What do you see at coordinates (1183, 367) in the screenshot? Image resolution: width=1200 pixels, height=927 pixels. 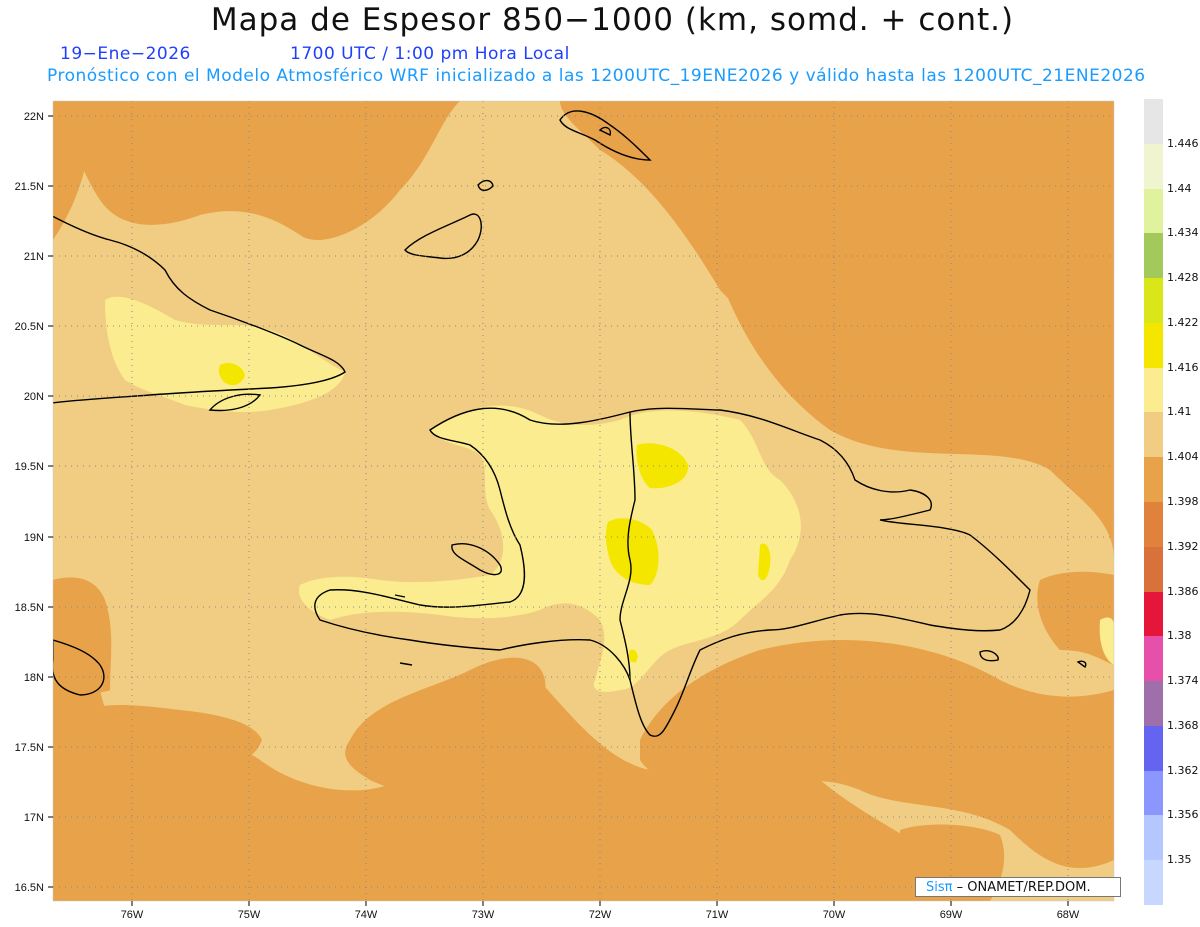 I see `colorbar-level-label: 1.416` at bounding box center [1183, 367].